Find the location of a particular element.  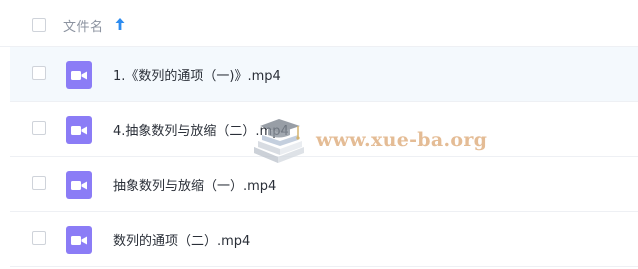

file-name: 1.《数列的通项（一)》.mp4 is located at coordinates (197, 74).